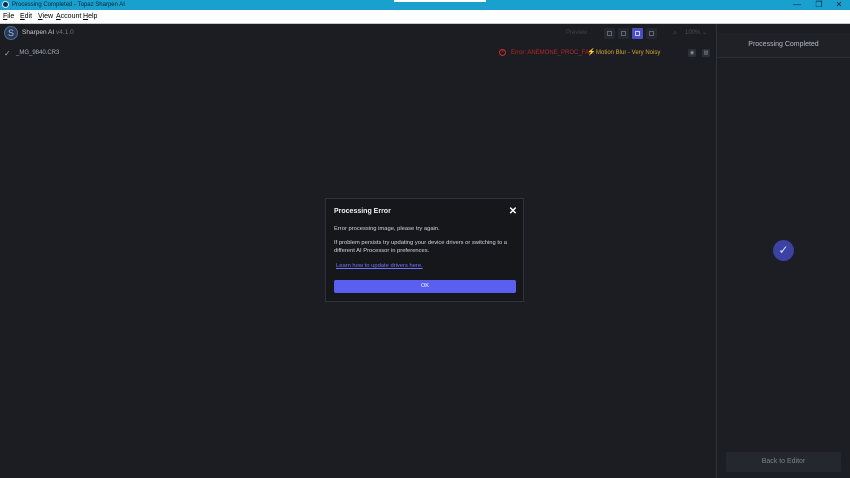 The image size is (850, 478). I want to click on single-view-icon, so click(609, 33).